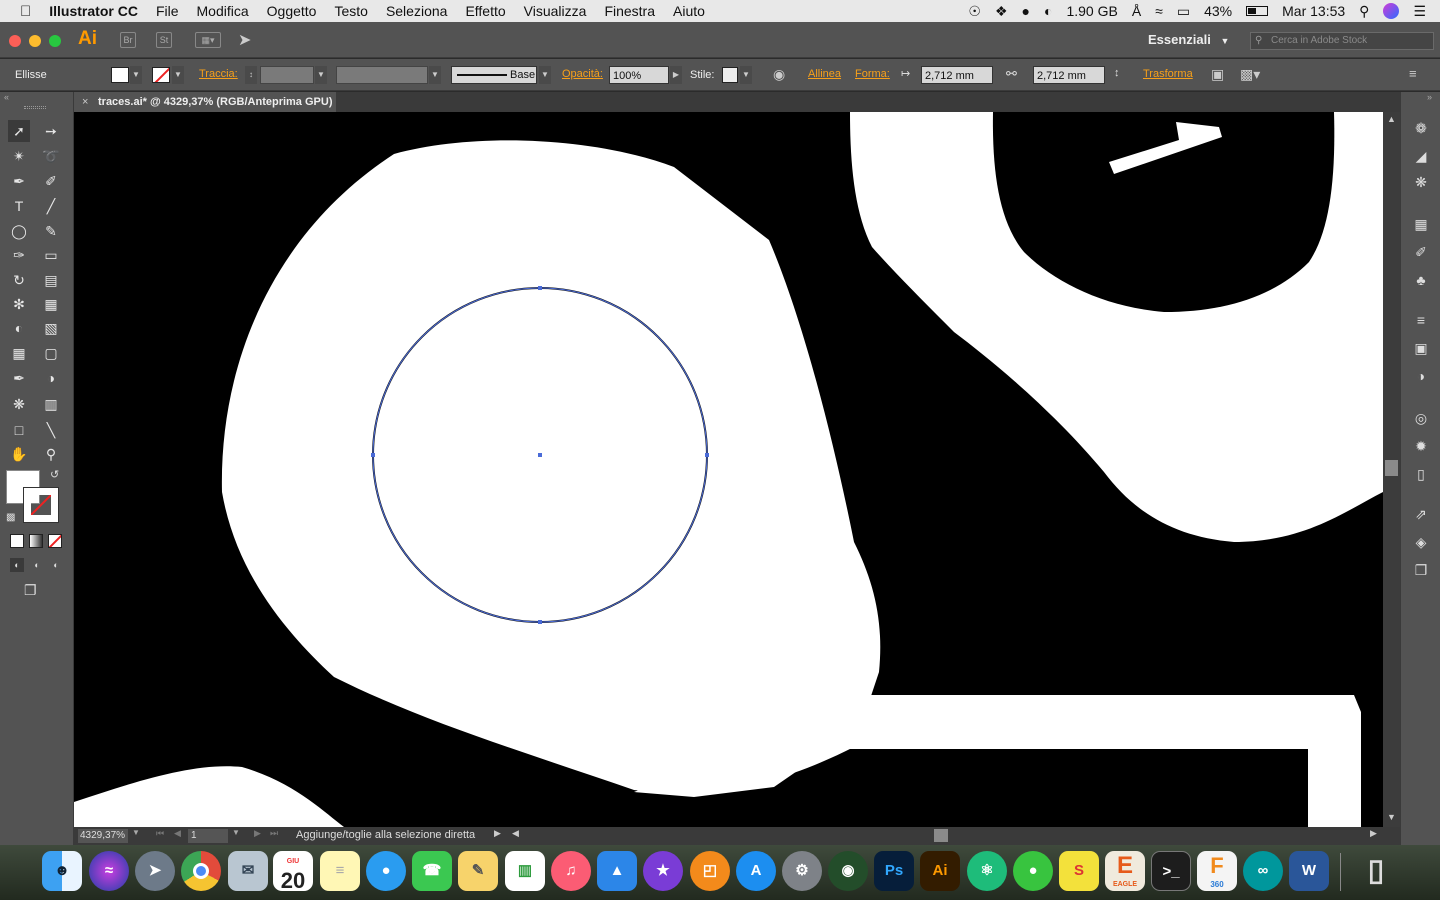 Image resolution: width=1440 pixels, height=900 pixels. I want to click on menu-visualizza: Visualizza, so click(555, 11).